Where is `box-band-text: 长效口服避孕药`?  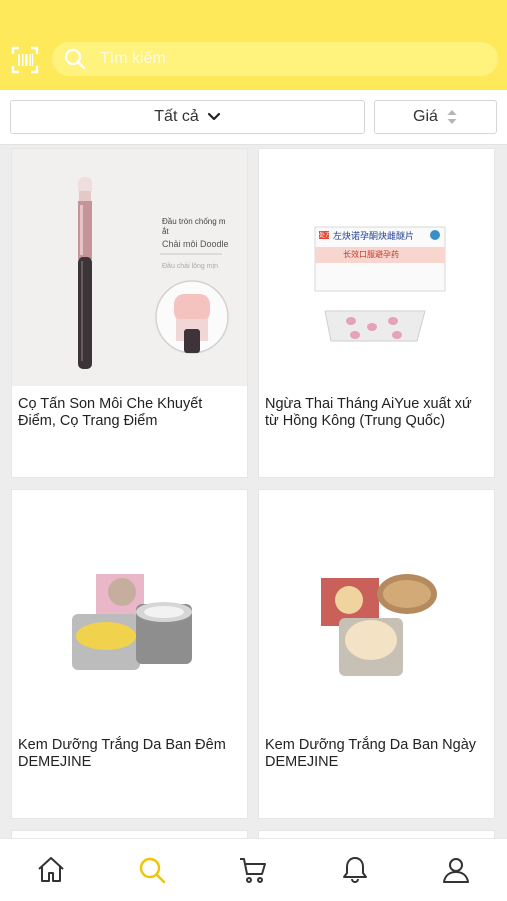
box-band-text: 长效口服避孕药 is located at coordinates (371, 254).